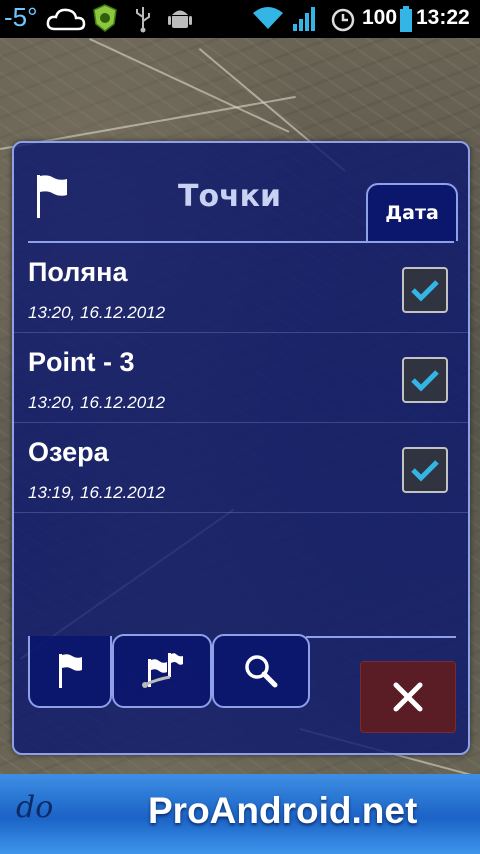 This screenshot has height=854, width=480. What do you see at coordinates (66, 21) in the screenshot?
I see `cloud-icon` at bounding box center [66, 21].